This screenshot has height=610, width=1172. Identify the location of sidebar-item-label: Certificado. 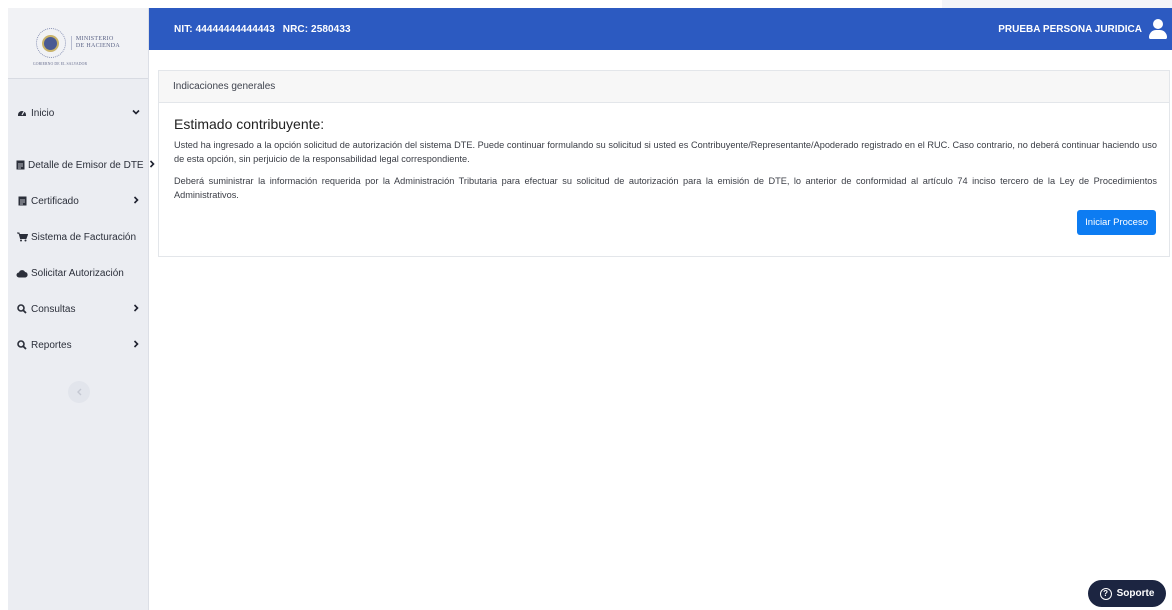
(55, 201).